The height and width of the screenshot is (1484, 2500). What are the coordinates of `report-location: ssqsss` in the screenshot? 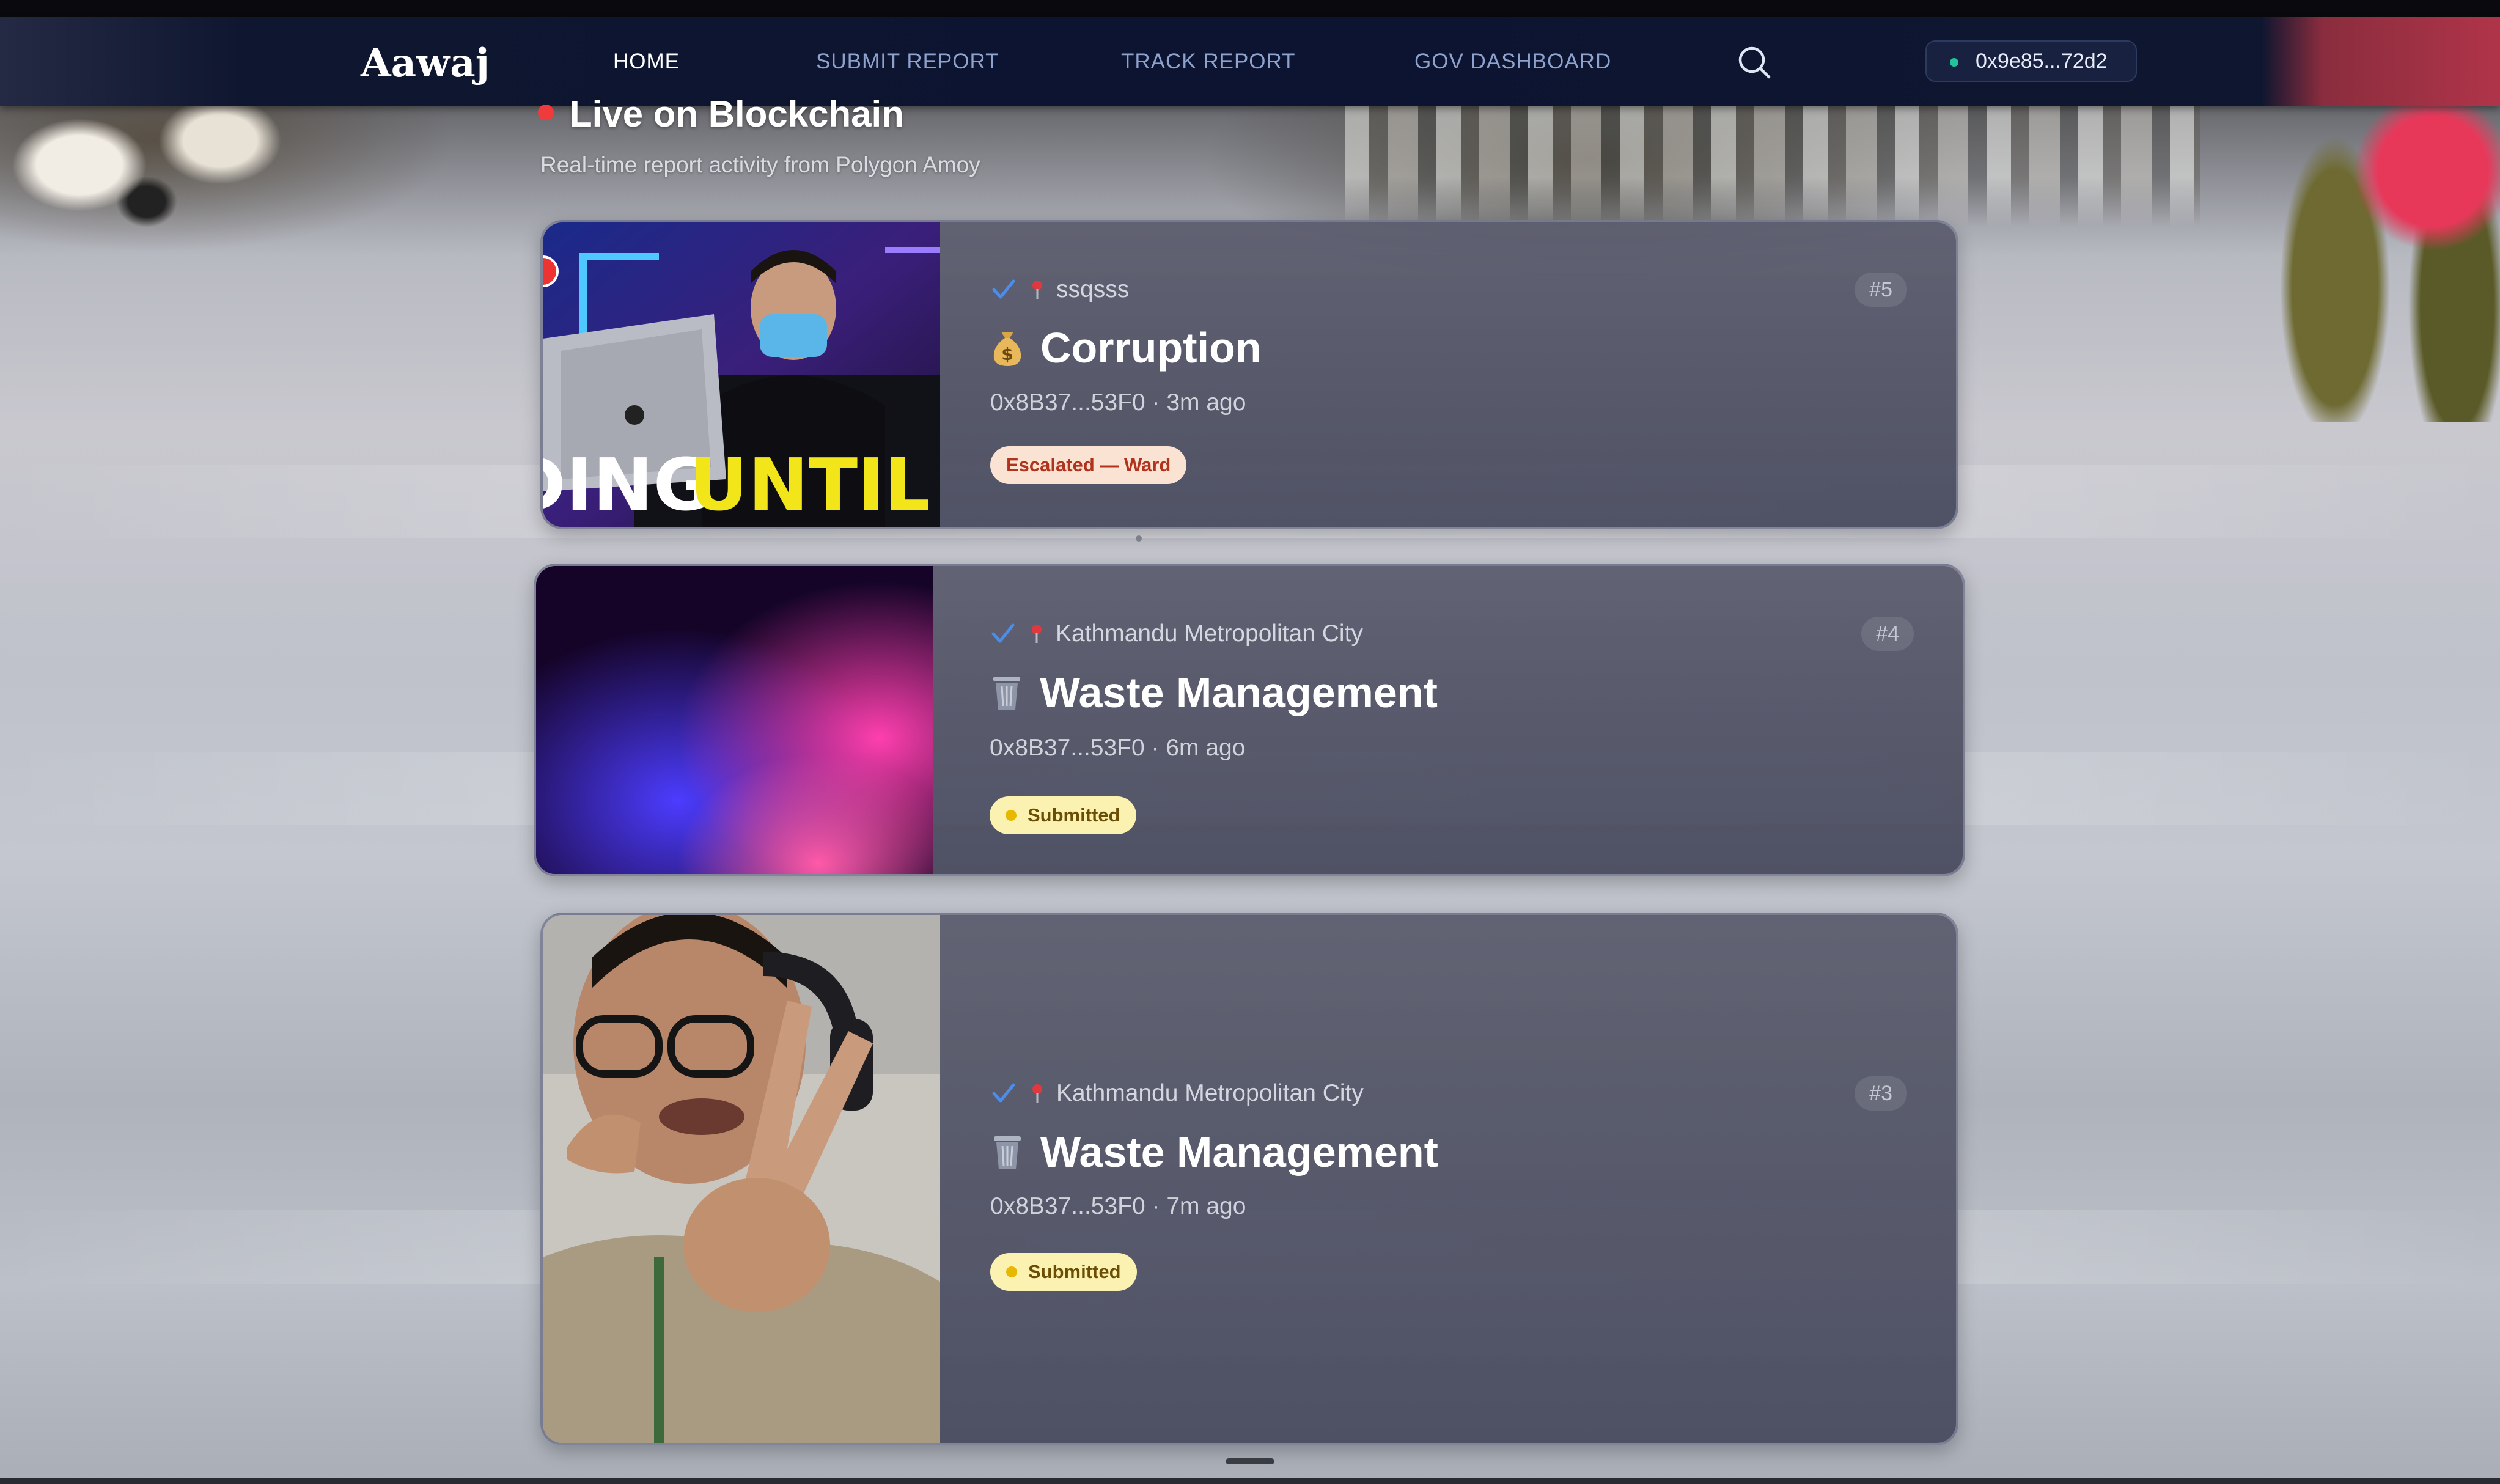 It's located at (1093, 289).